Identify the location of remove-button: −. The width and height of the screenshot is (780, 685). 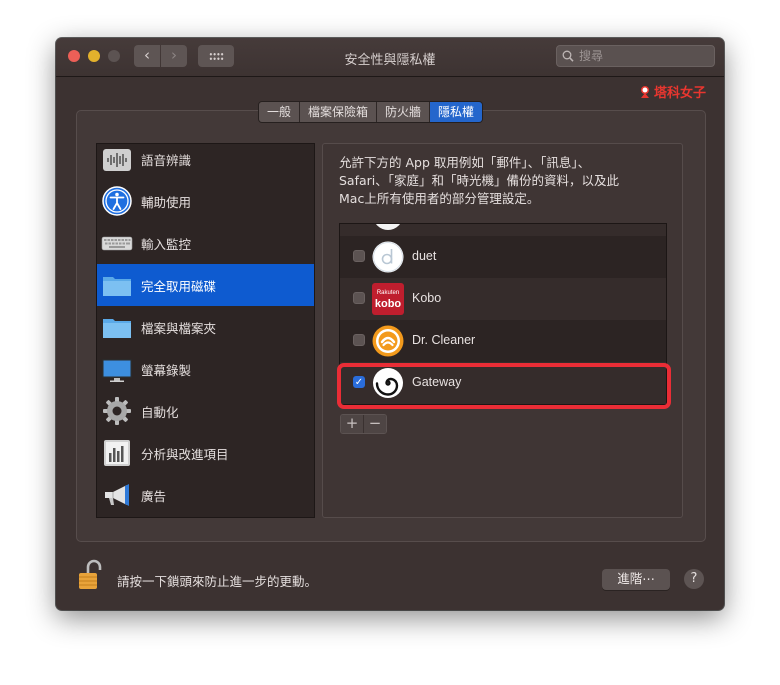
(375, 424).